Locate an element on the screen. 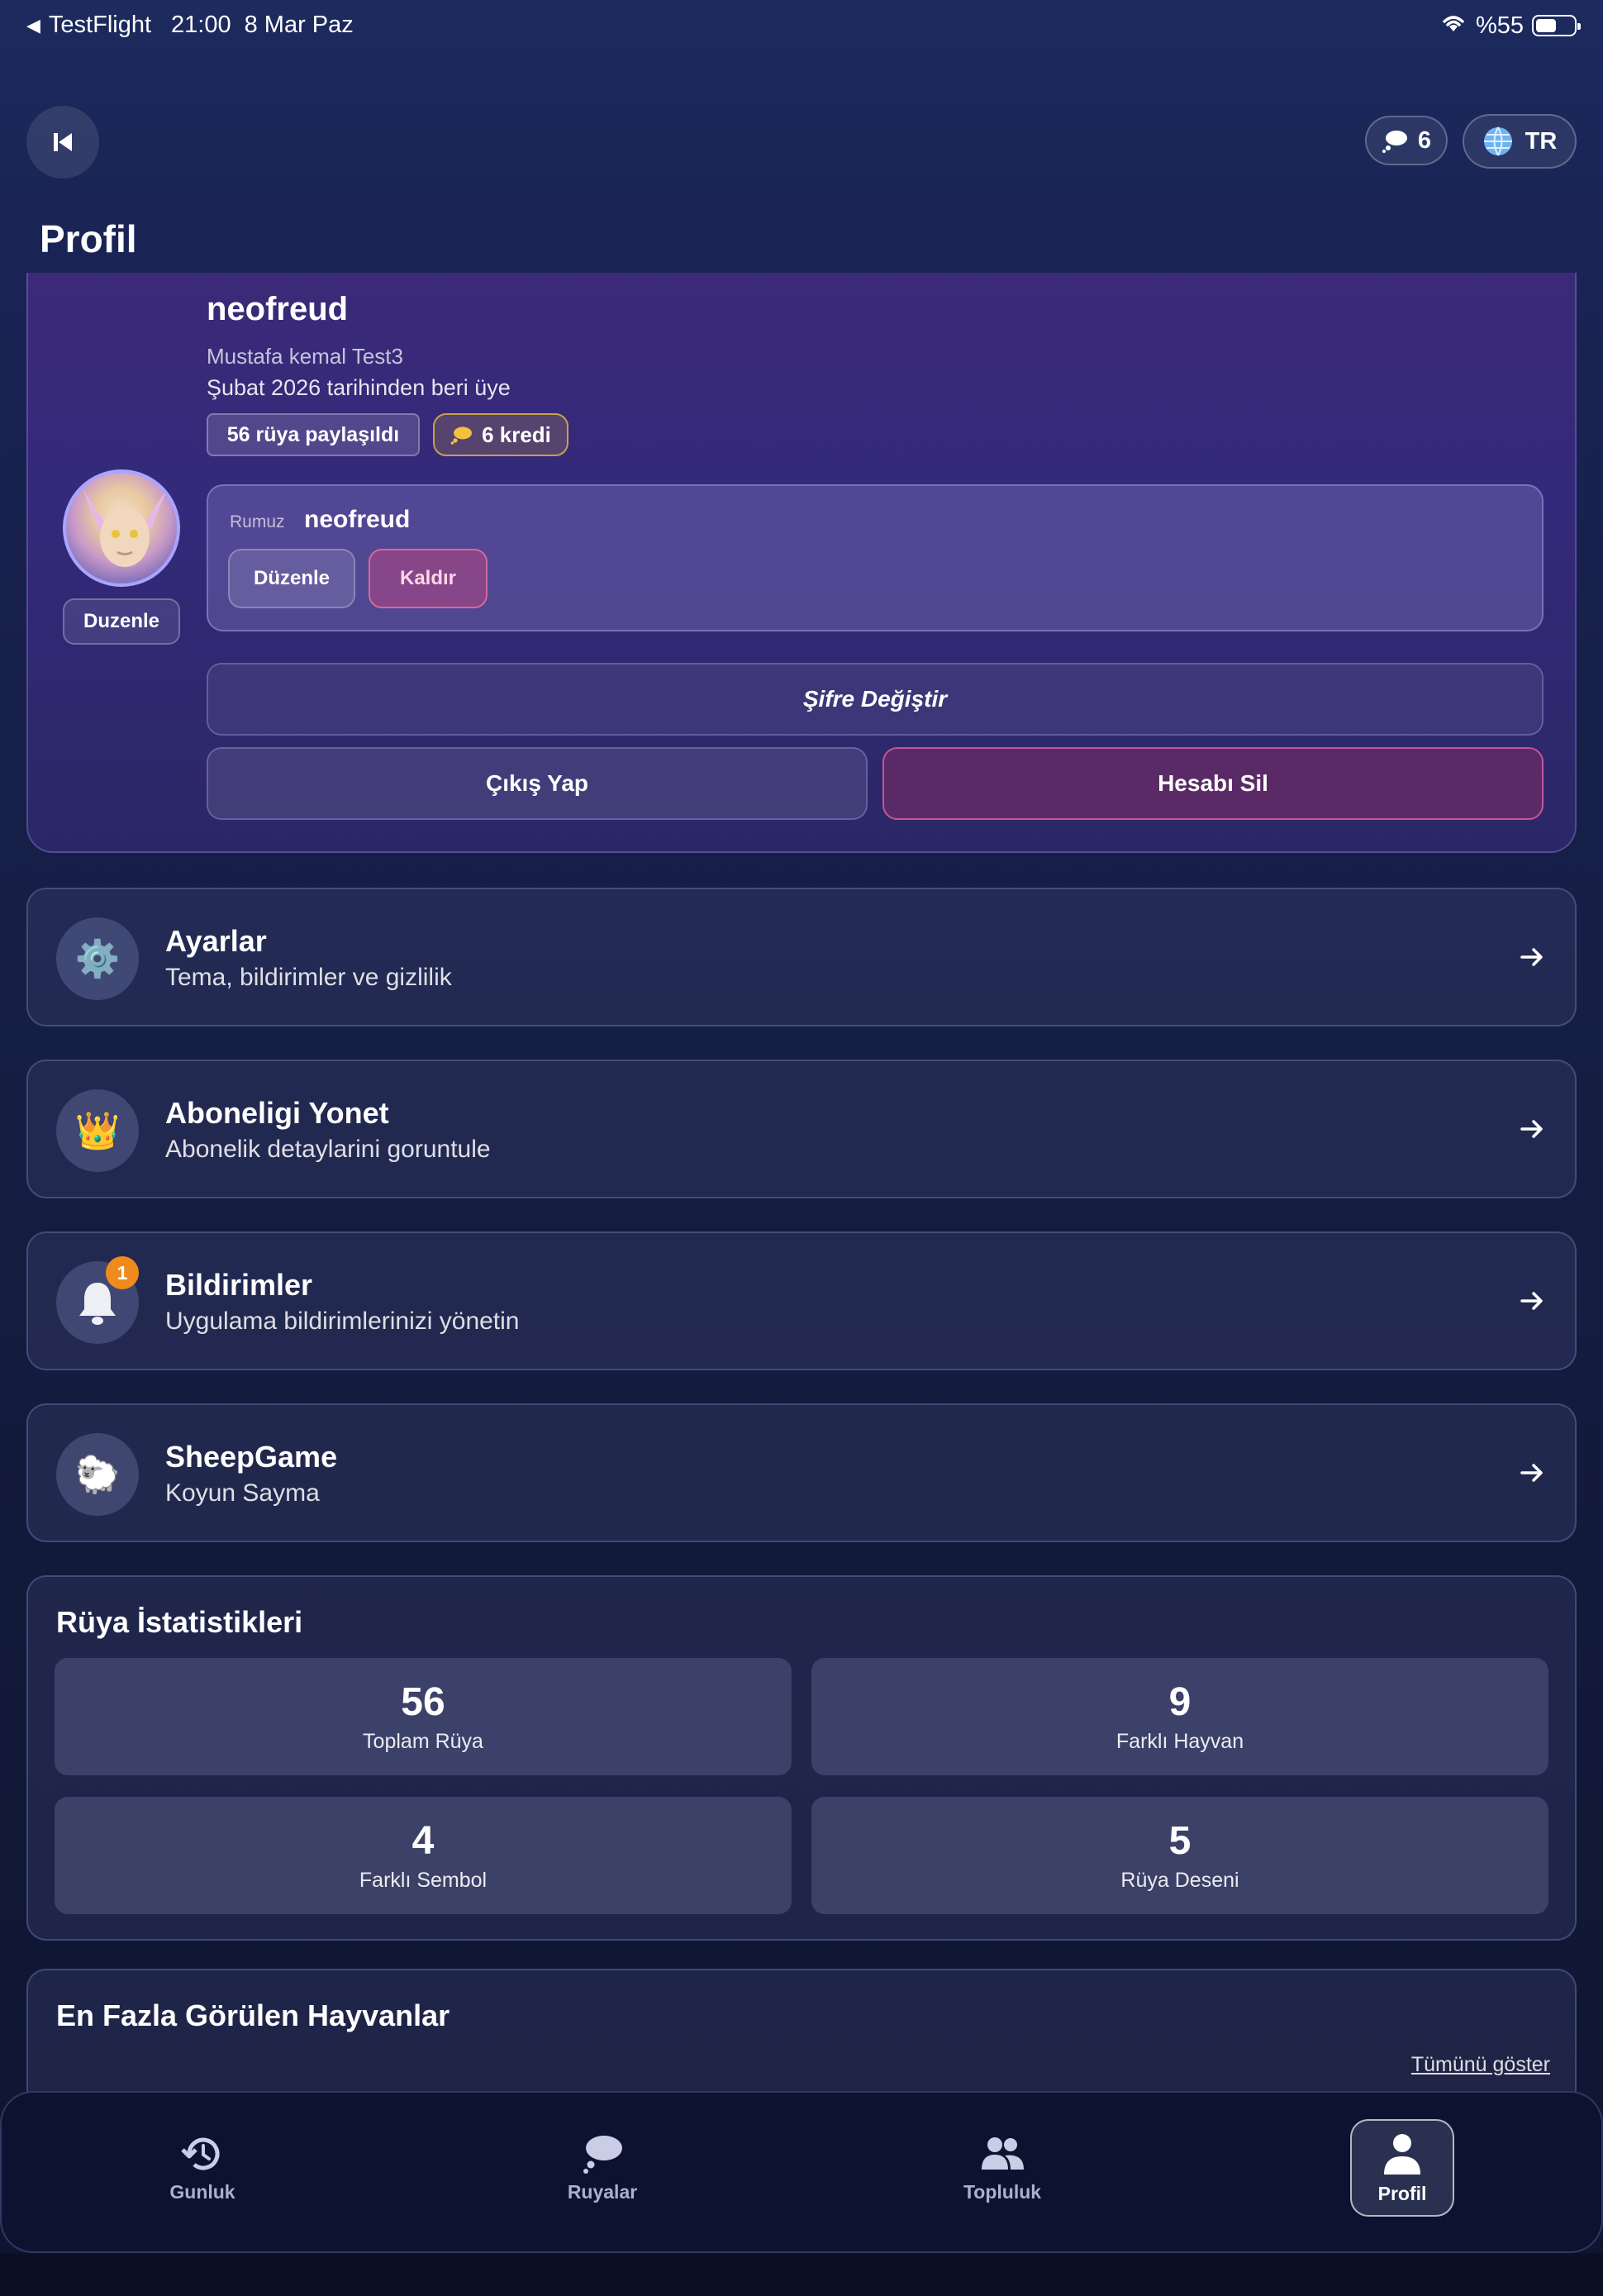 The height and width of the screenshot is (2296, 1603). stat-label: Toplam Rüya is located at coordinates (423, 1741).